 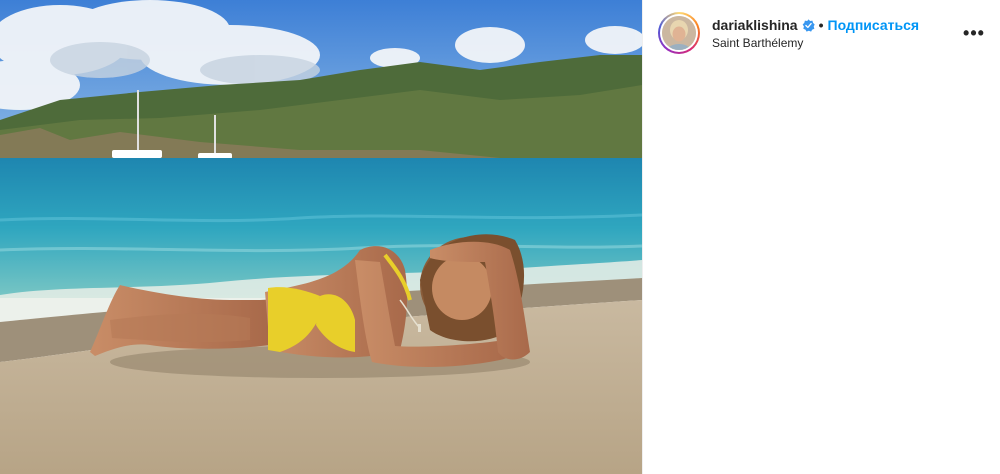 I want to click on avatar-story-ring, so click(x=679, y=33).